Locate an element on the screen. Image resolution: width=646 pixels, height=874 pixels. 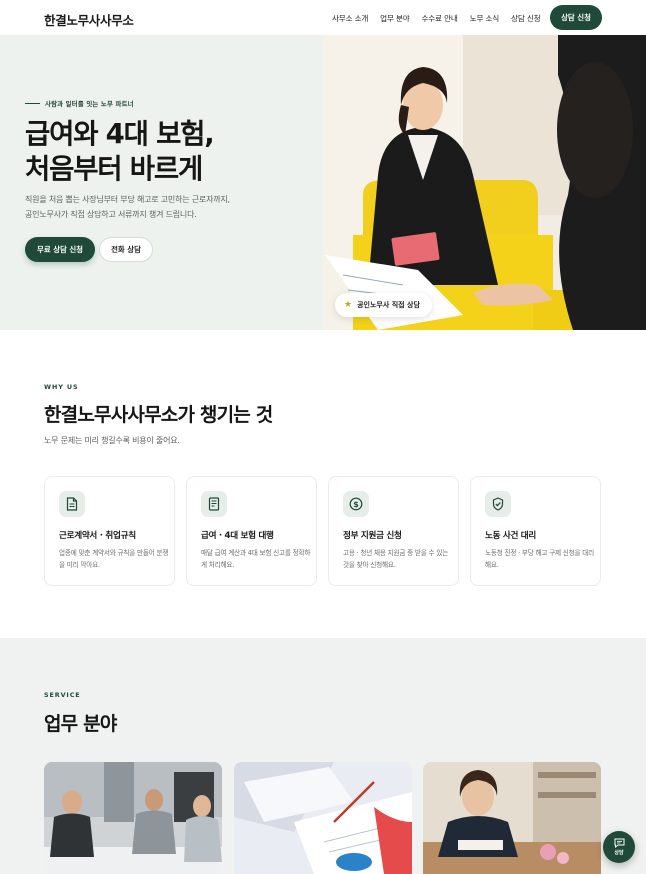
service-photo-meeting is located at coordinates (133, 818).